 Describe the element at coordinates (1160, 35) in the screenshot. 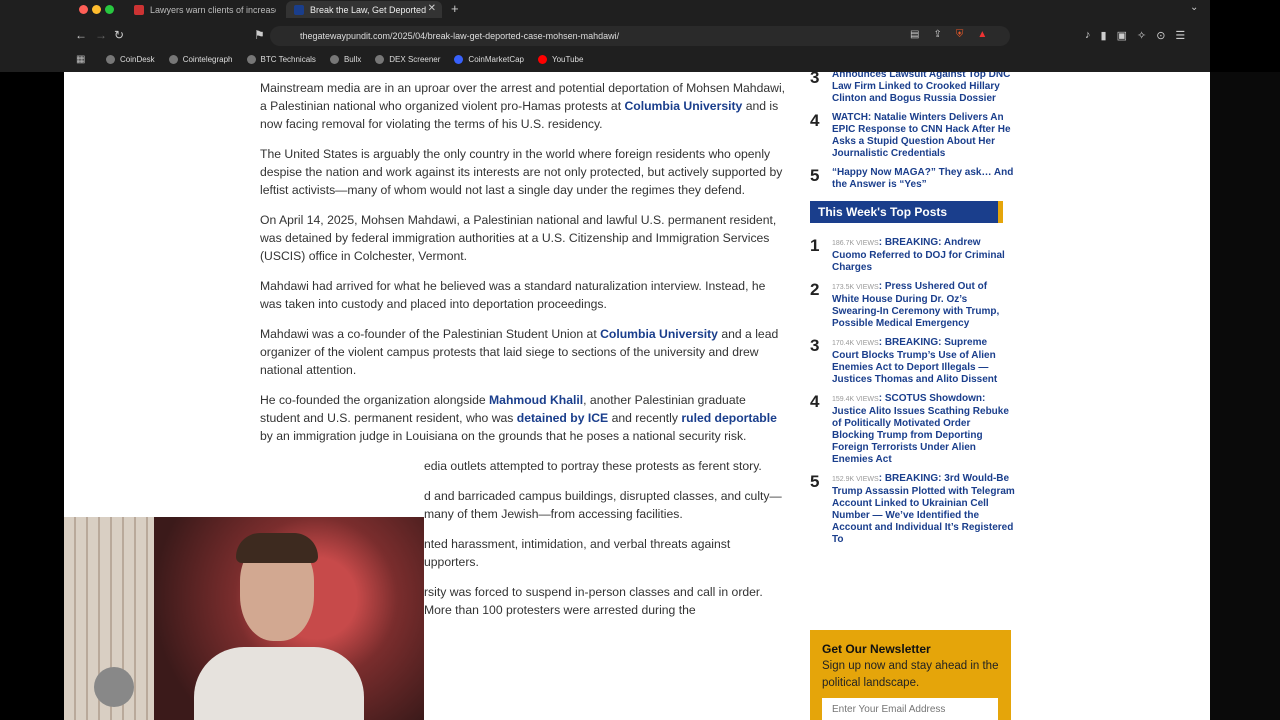

I see `vpn-icon: ⊙` at that location.